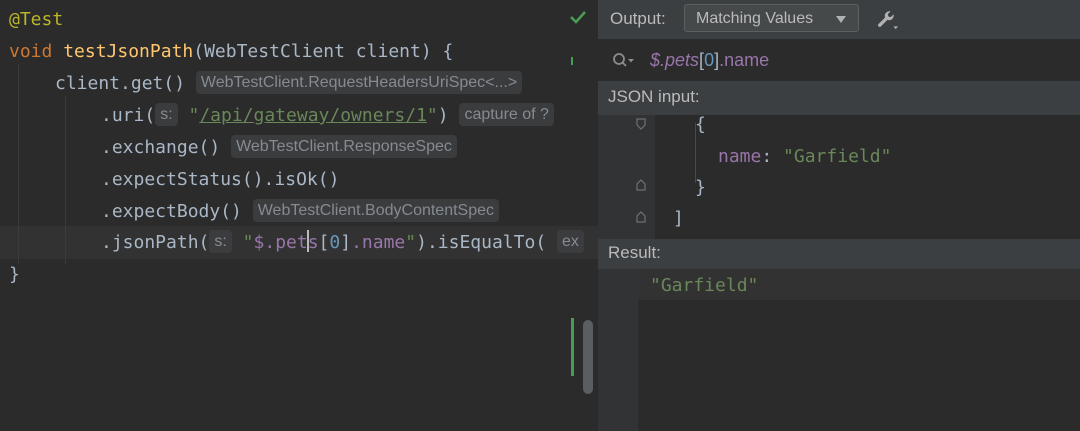  I want to click on output-mode-dropdown: Matching Values, so click(771, 18).